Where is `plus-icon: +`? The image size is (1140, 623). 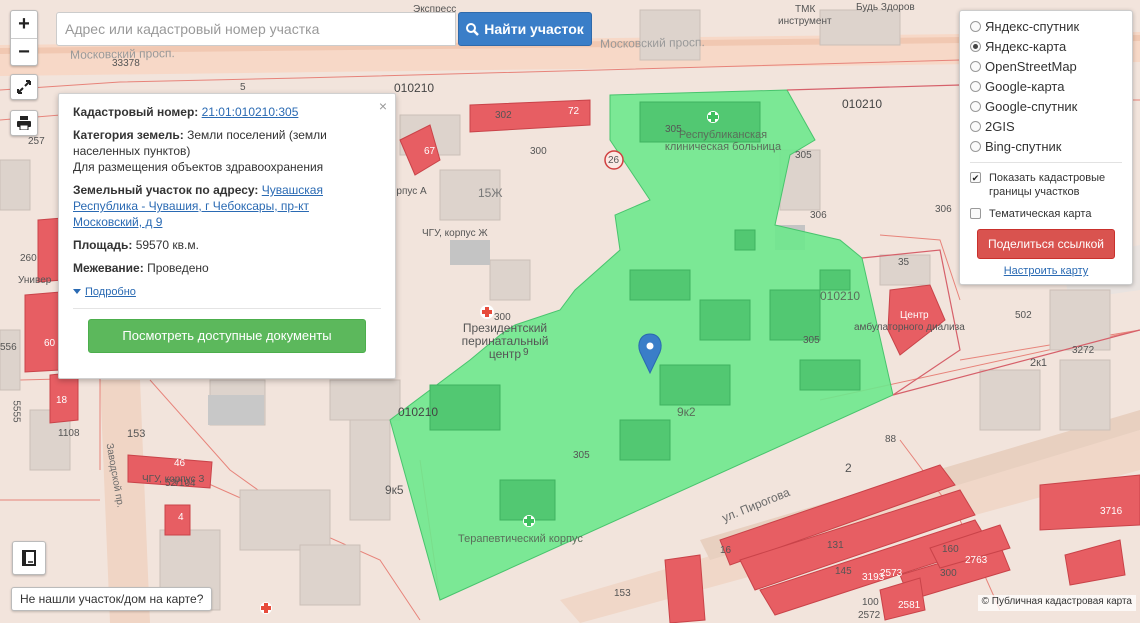
plus-icon: + is located at coordinates (24, 24).